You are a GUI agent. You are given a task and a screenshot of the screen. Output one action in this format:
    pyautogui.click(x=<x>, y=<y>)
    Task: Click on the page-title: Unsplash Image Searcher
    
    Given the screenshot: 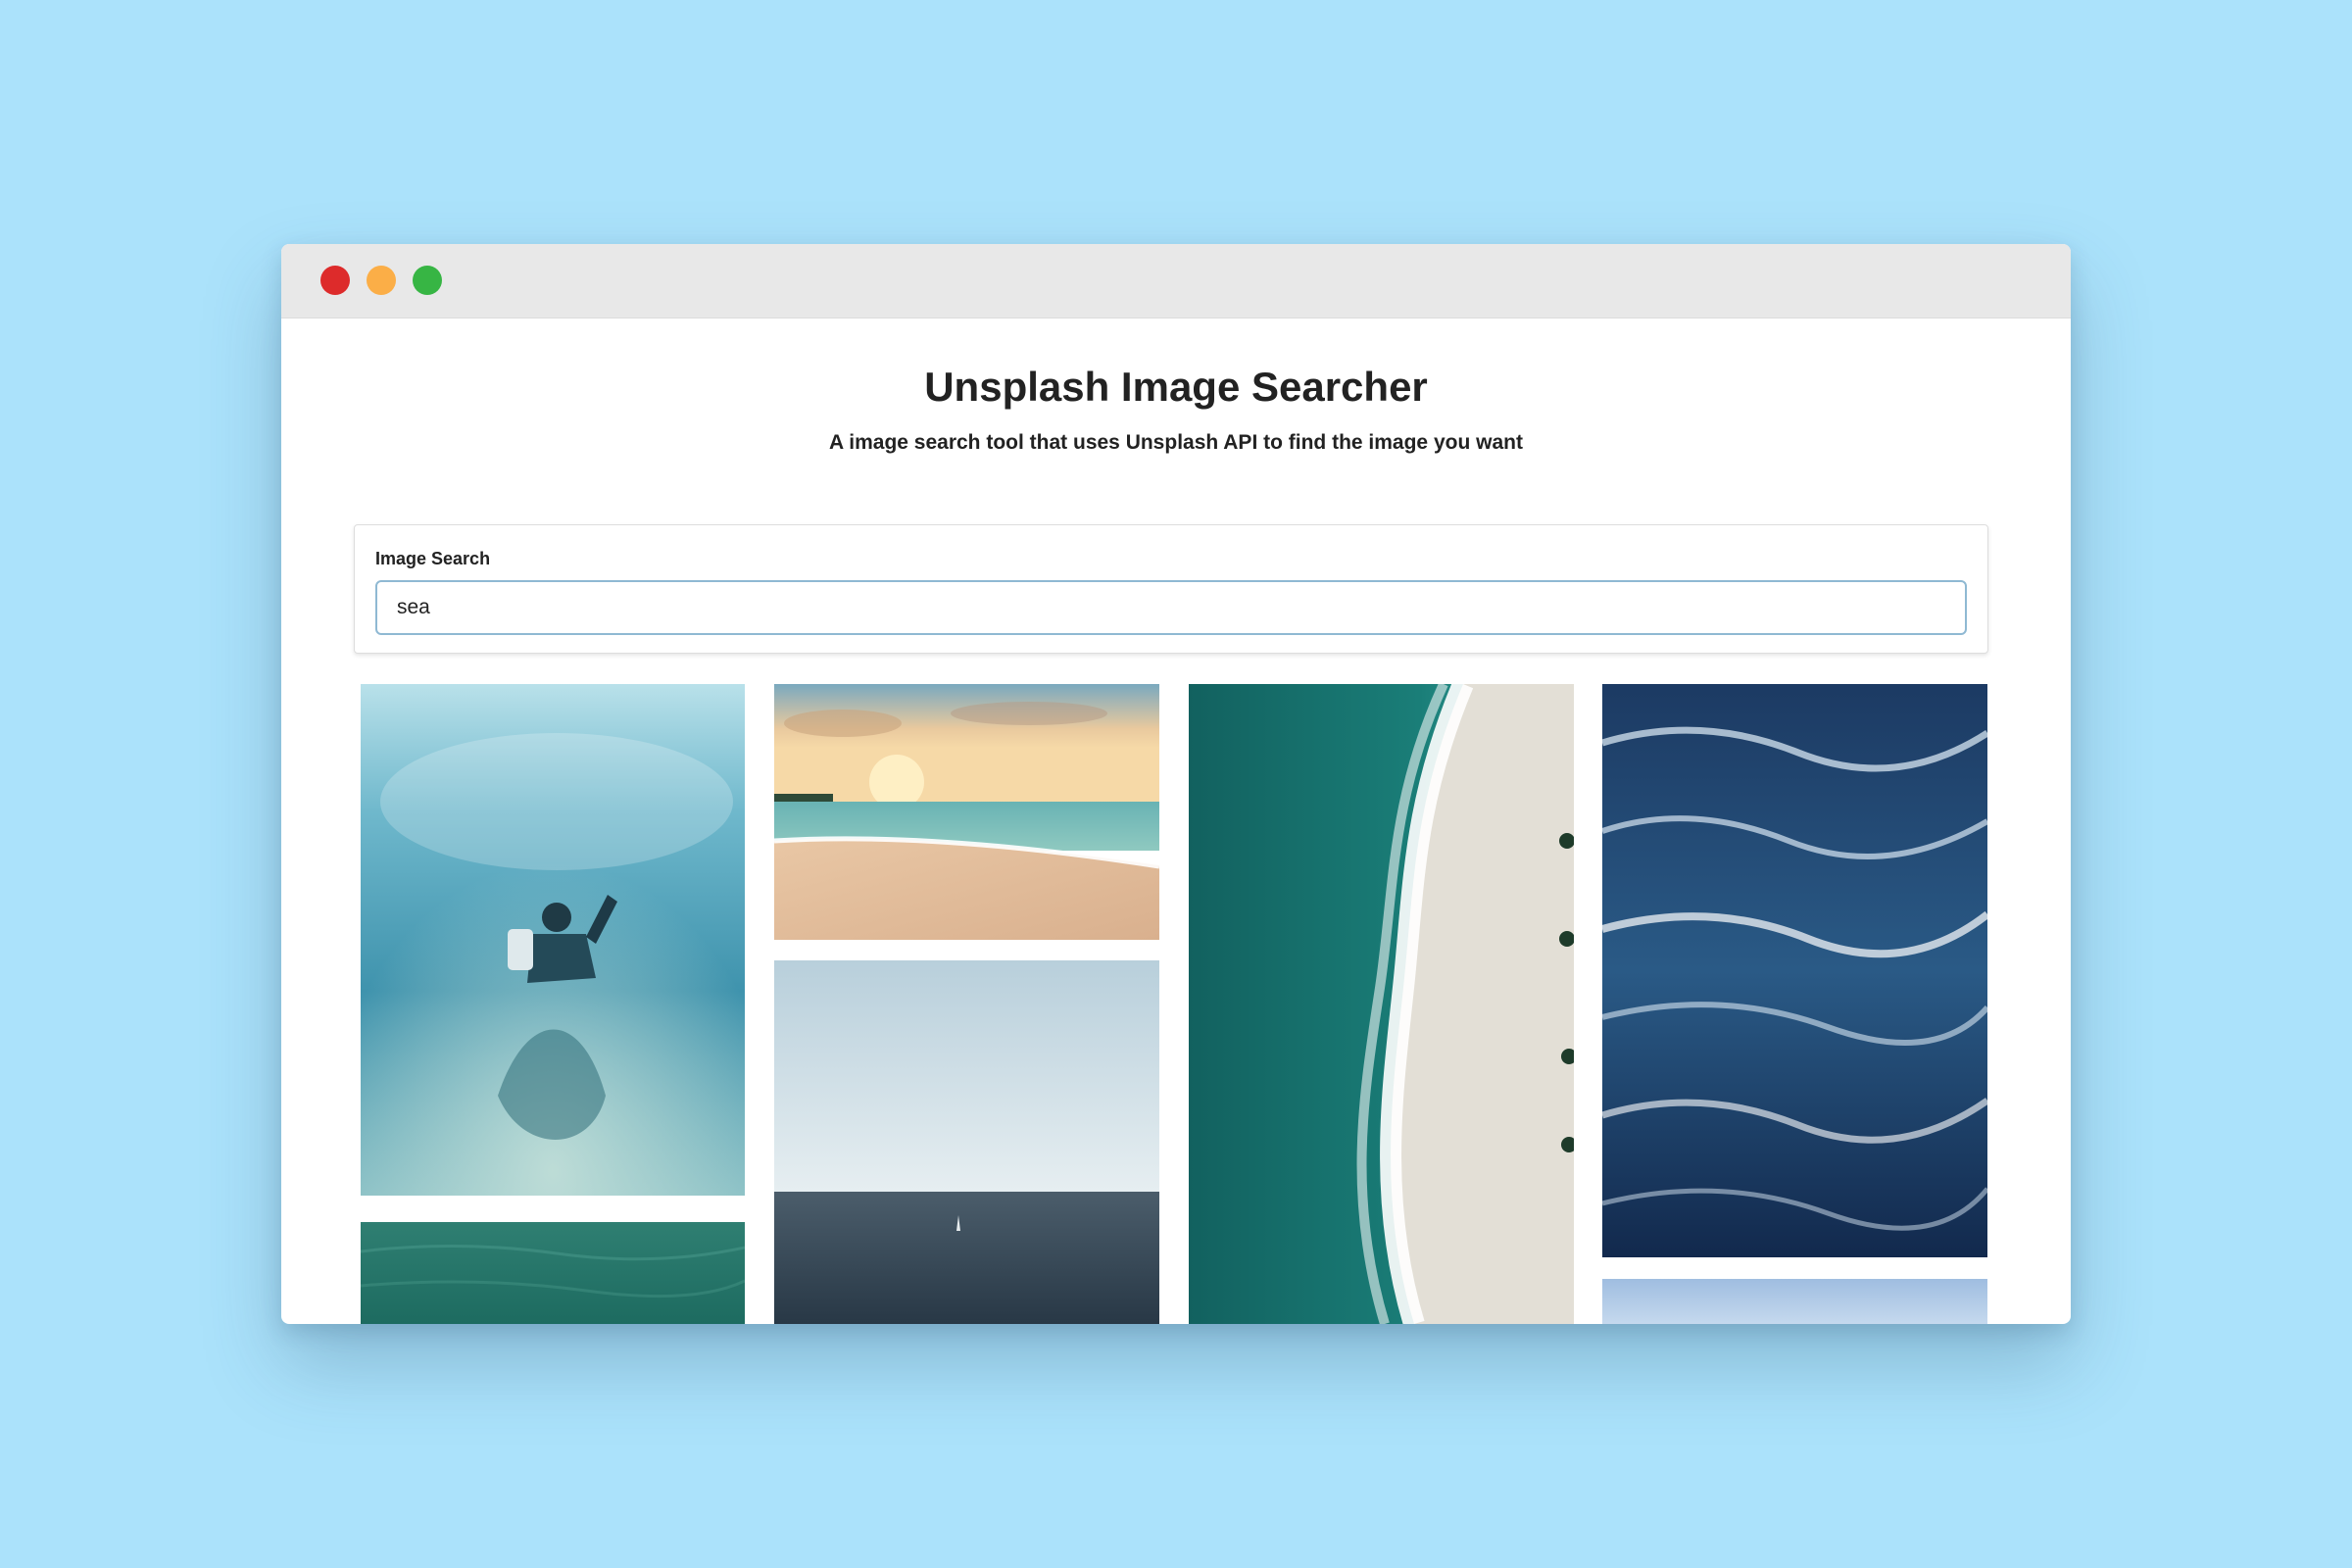 What is the action you would take?
    pyautogui.click(x=1176, y=387)
    